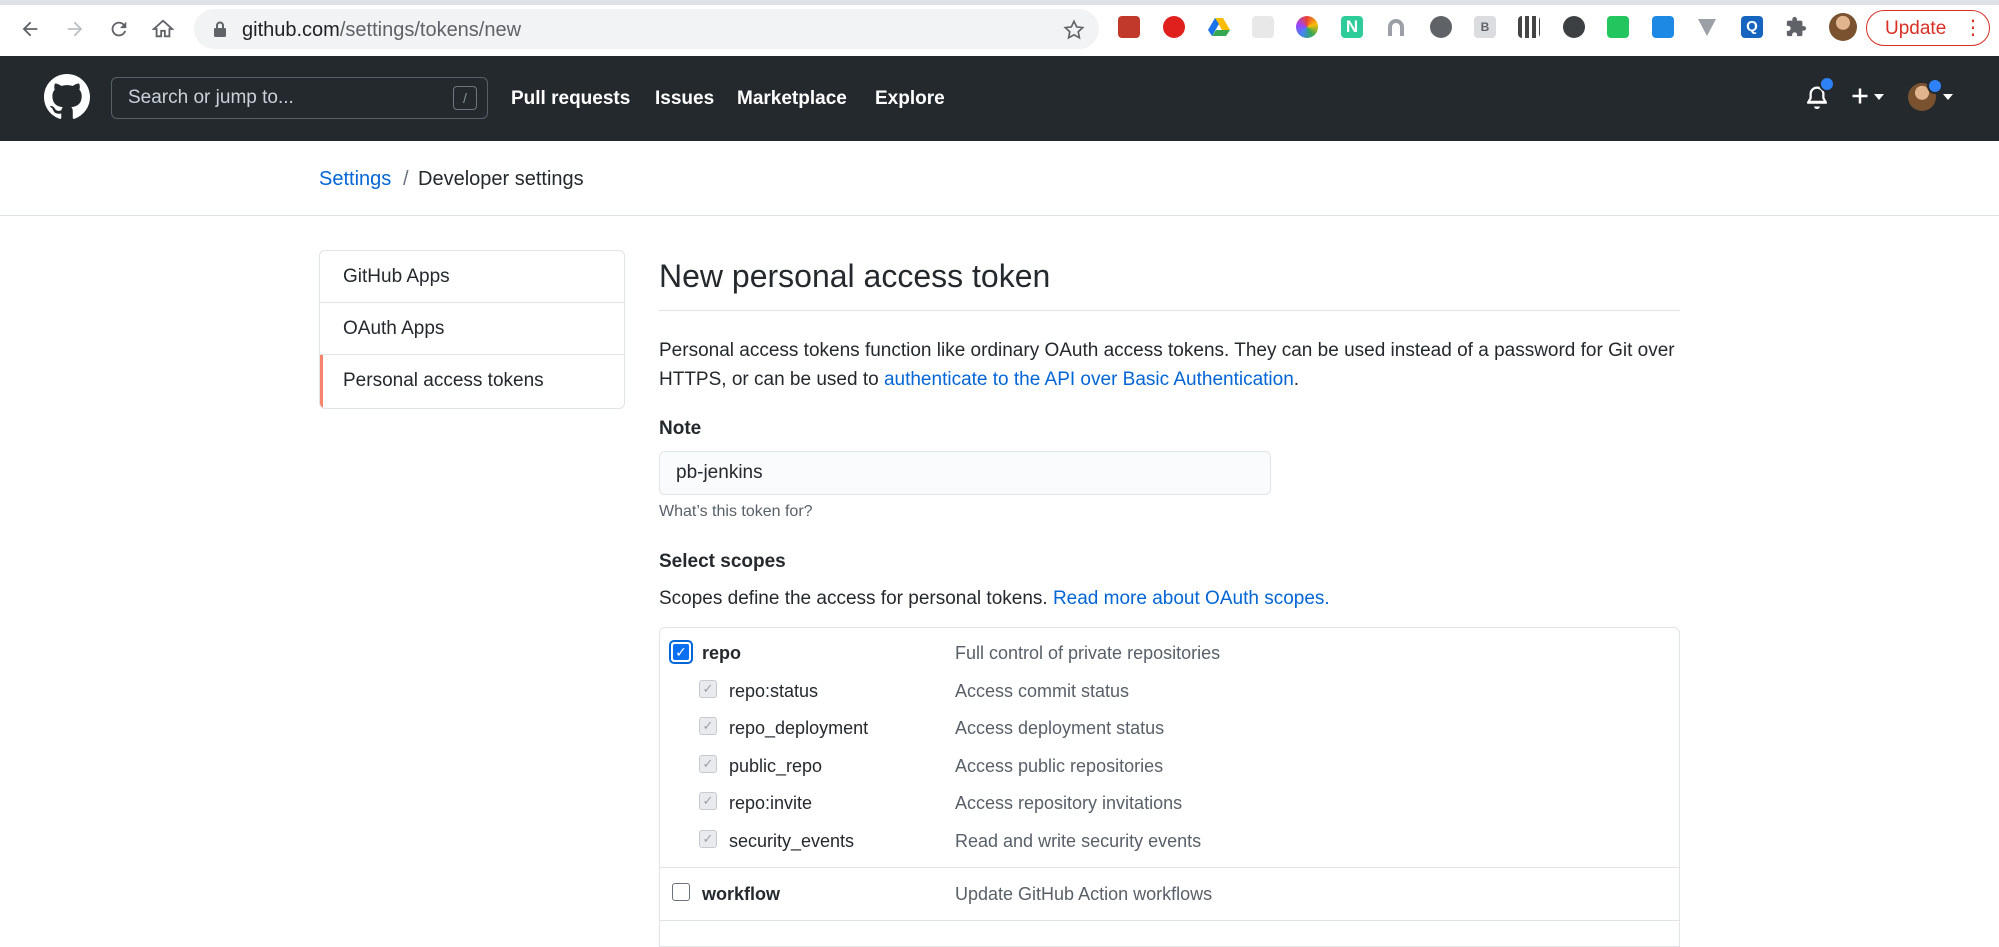  Describe the element at coordinates (1060, 728) in the screenshot. I see `scope-desc-repo-deployment: Access deployment status` at that location.